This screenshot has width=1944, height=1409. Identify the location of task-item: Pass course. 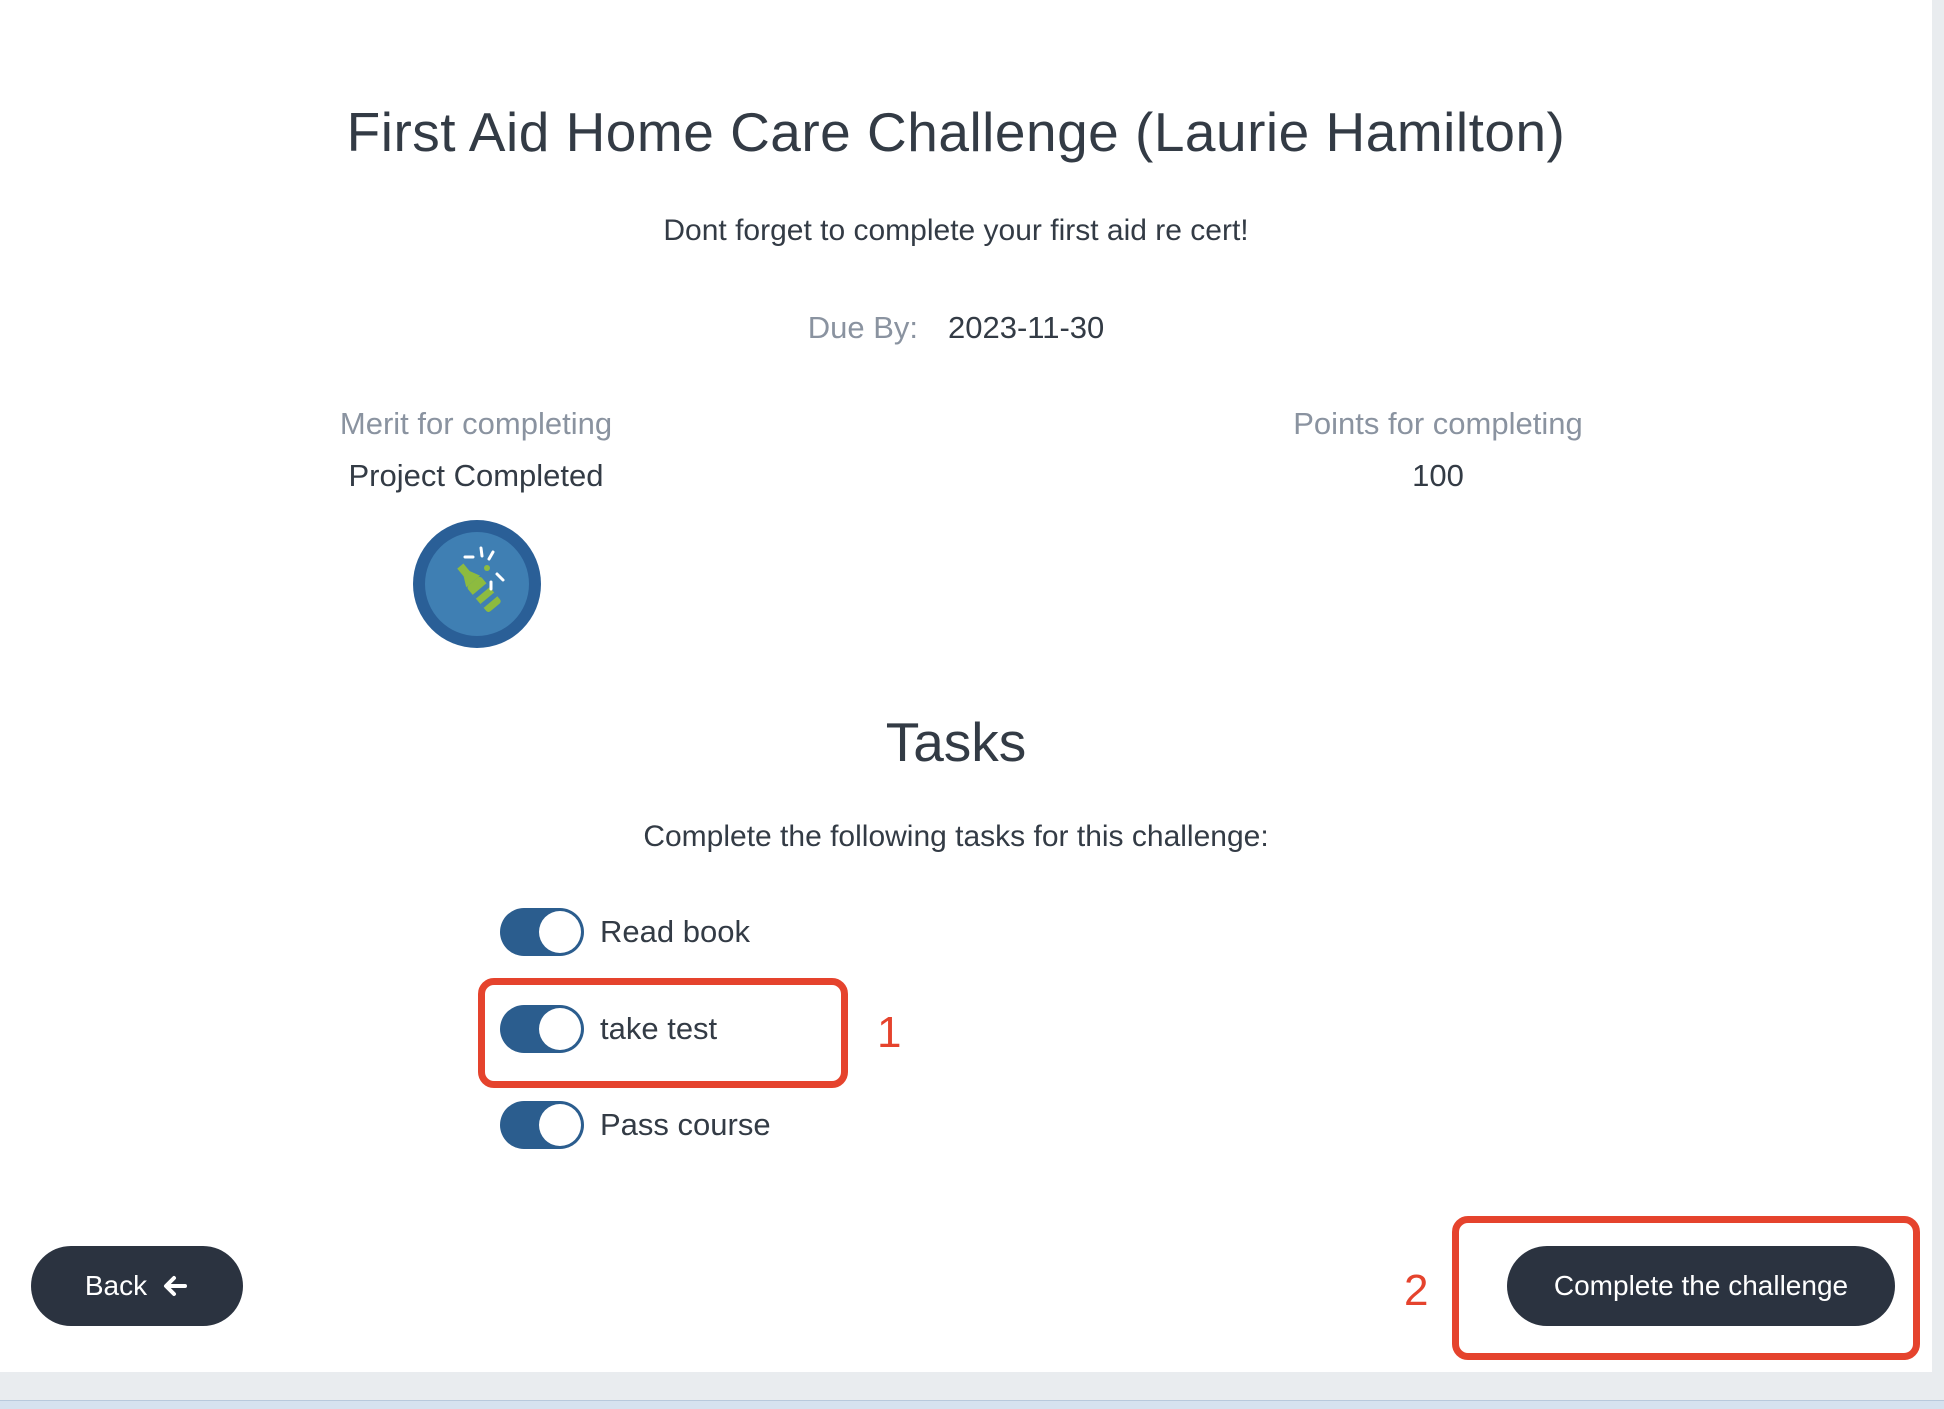
(635, 1125).